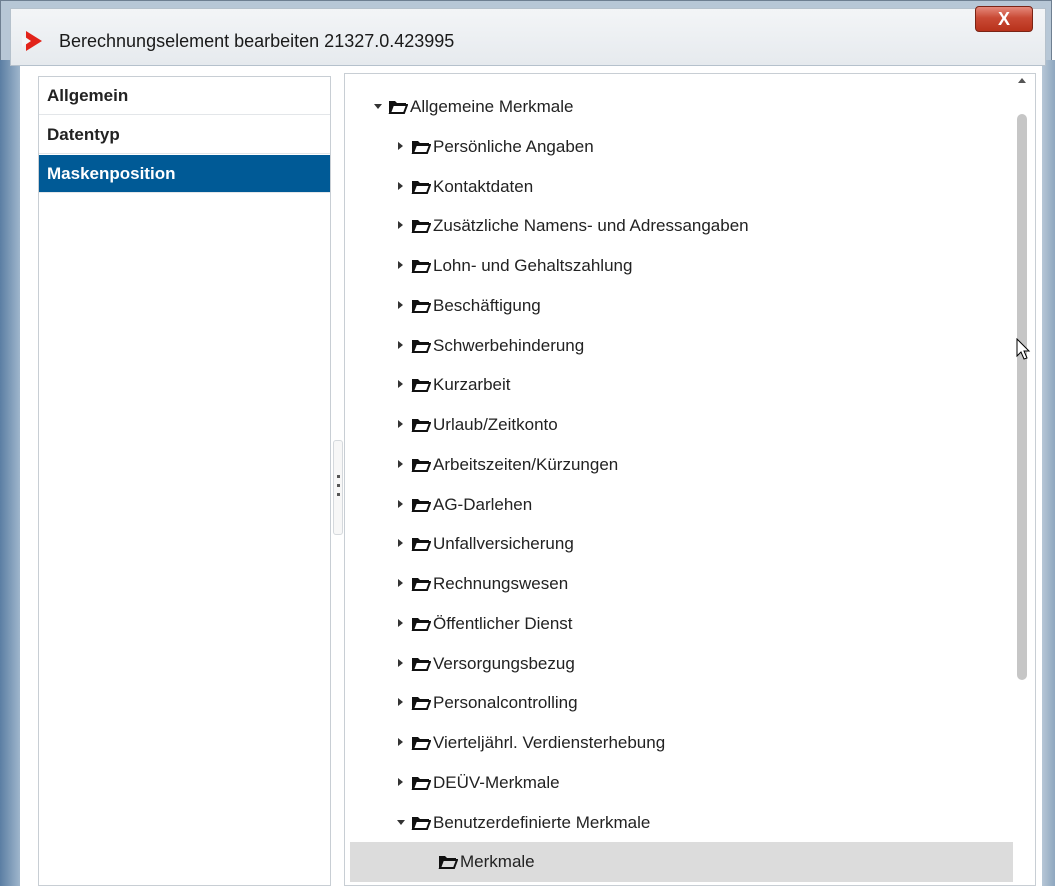 Image resolution: width=1055 pixels, height=886 pixels. Describe the element at coordinates (513, 146) in the screenshot. I see `tree-node-label: Persönliche Angaben` at that location.